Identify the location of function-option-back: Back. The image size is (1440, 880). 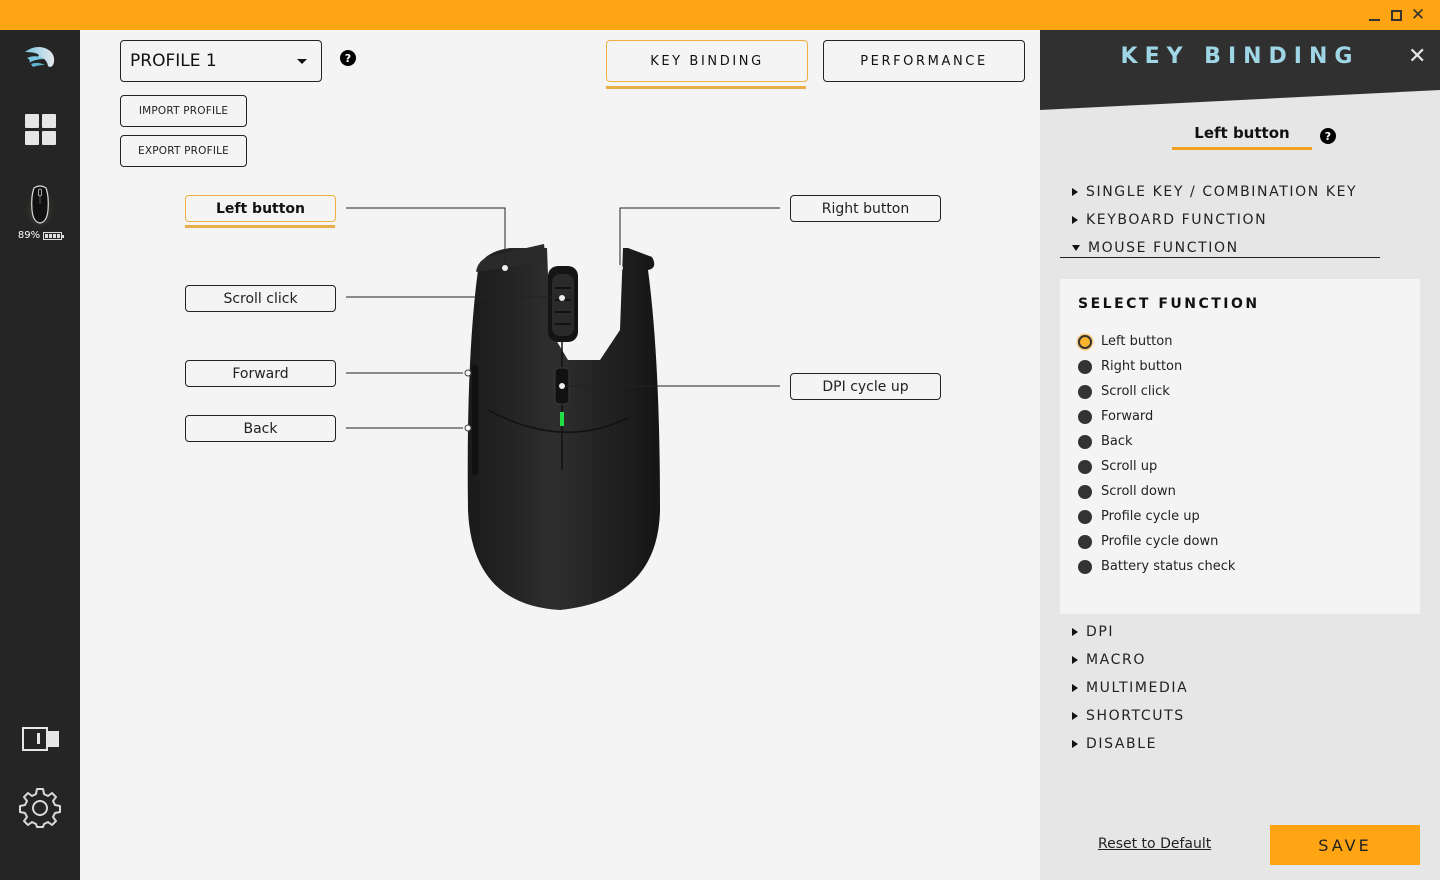
(1105, 441).